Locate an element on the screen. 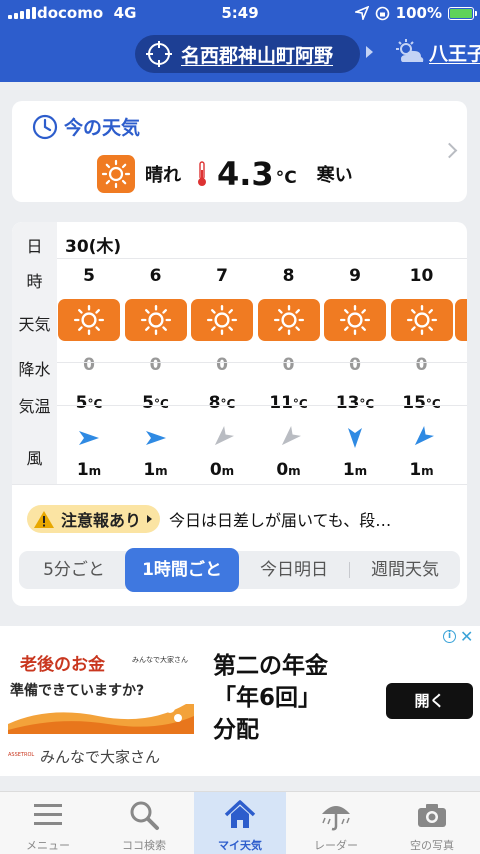  nav-item-sky-photo: 空の写真 is located at coordinates (432, 823).